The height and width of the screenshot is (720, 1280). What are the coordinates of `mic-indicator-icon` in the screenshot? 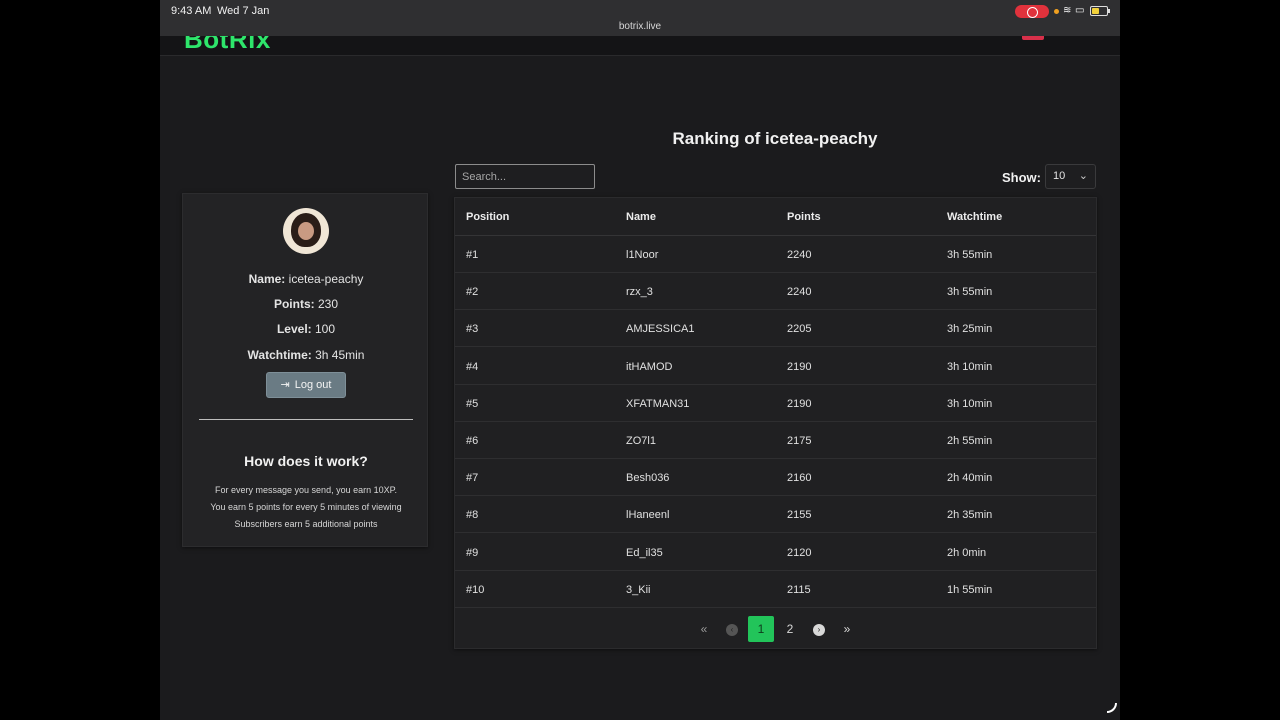 It's located at (1056, 11).